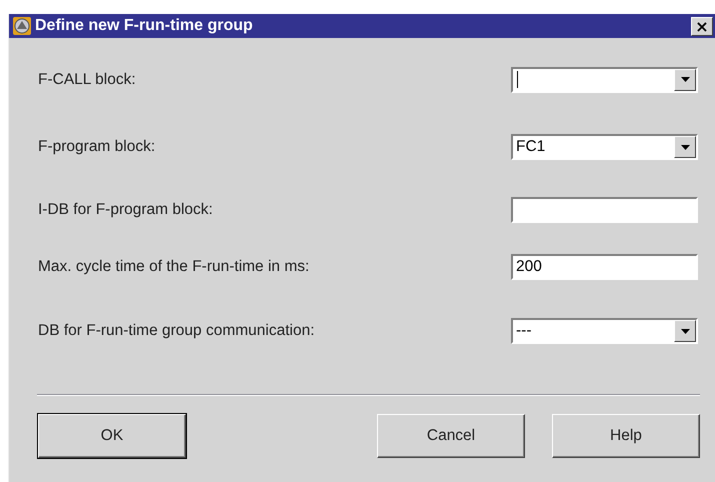  I want to click on app-icon, so click(22, 26).